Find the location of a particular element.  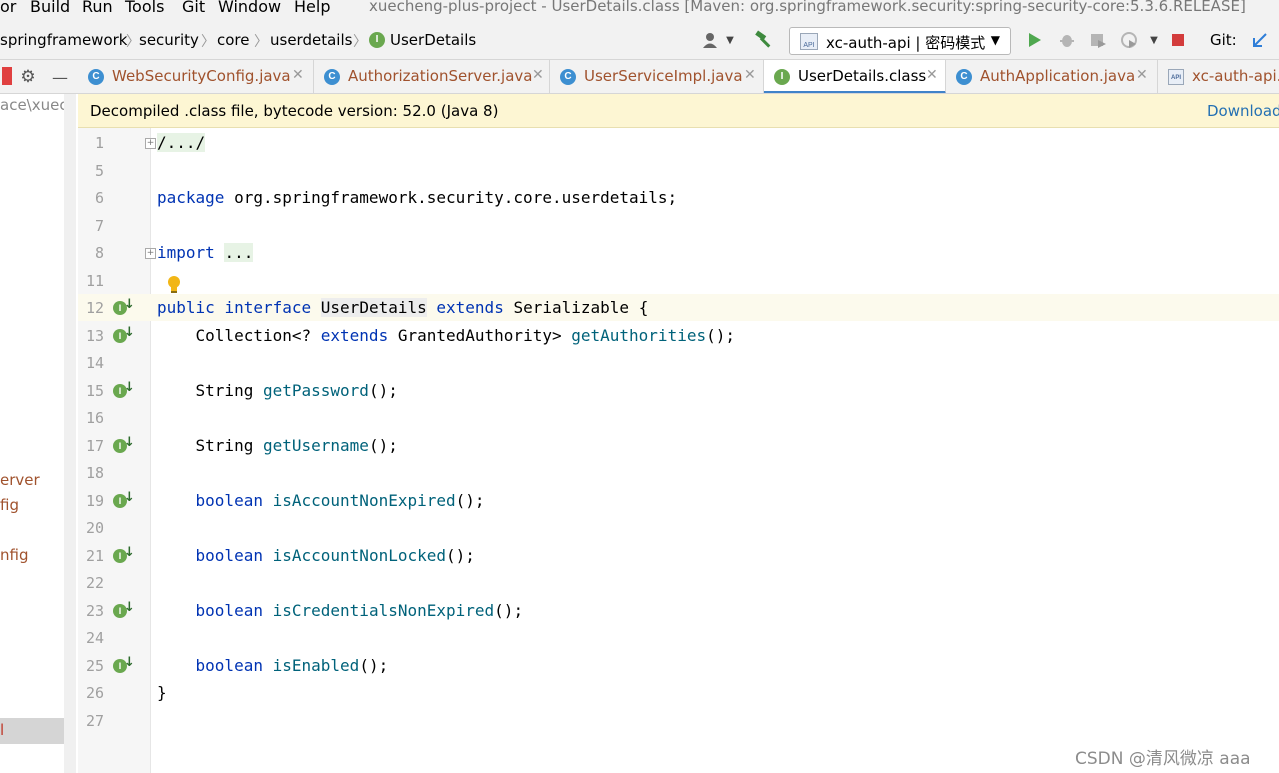

breadcrumb-userdetails-class: UserDetails is located at coordinates (433, 40).